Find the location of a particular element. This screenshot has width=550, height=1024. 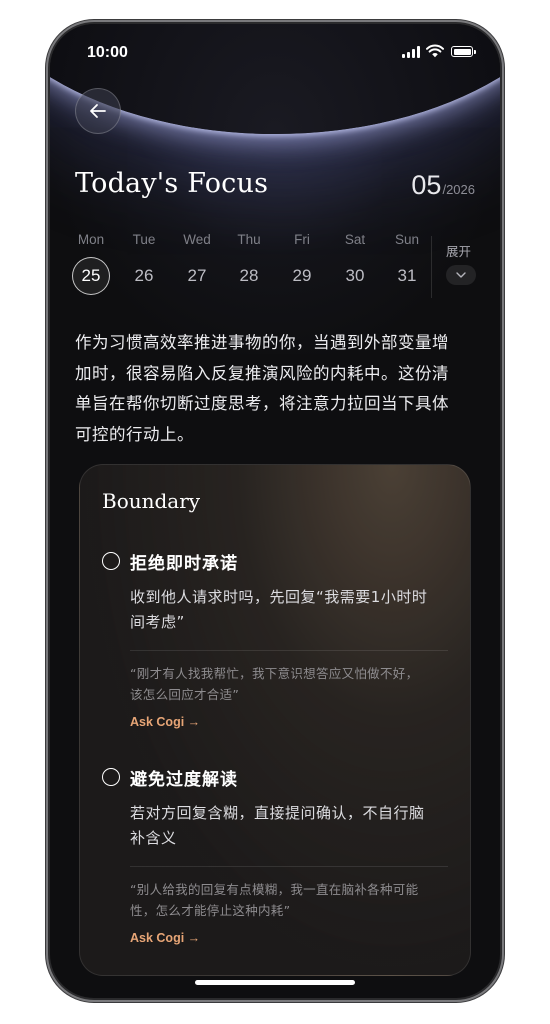

card-title: Boundary is located at coordinates (151, 501).